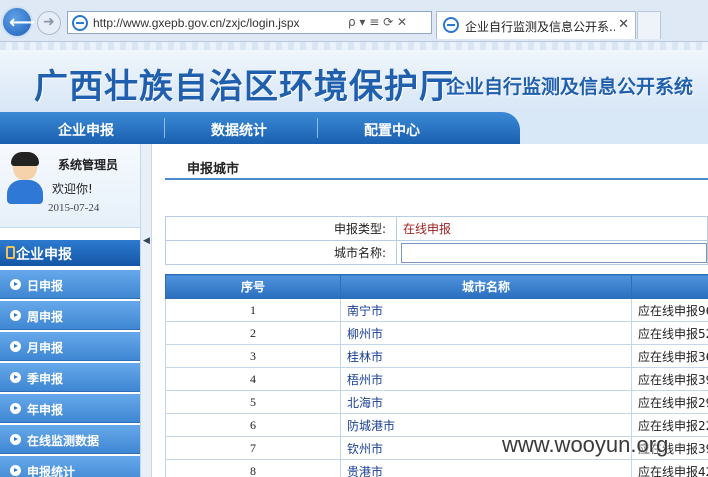  Describe the element at coordinates (80, 23) in the screenshot. I see `ie-page-icon` at that location.